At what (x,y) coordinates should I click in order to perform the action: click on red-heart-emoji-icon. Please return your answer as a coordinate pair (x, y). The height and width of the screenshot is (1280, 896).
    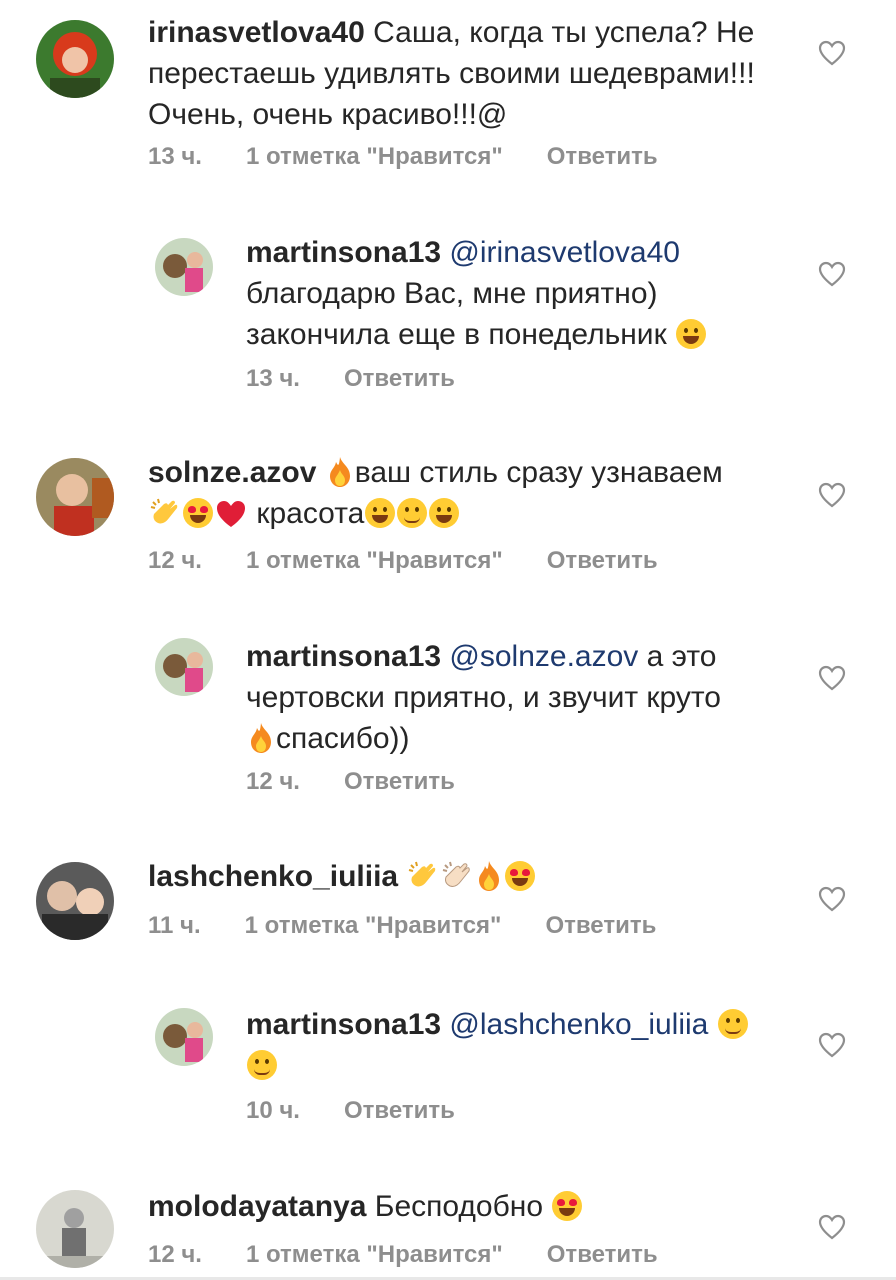
    Looking at the image, I should click on (231, 514).